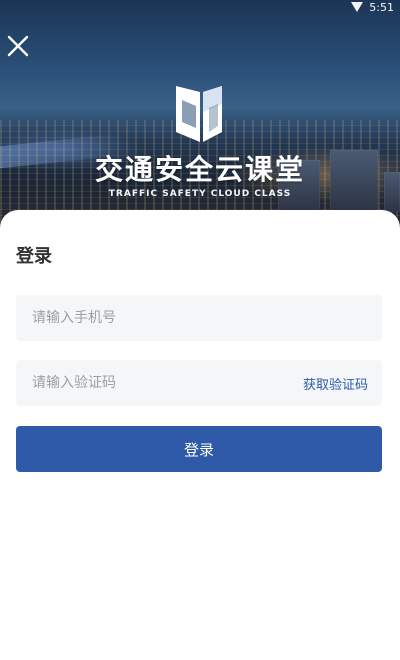 The image size is (400, 660). I want to click on status-bar: 5:51, so click(372, 7).